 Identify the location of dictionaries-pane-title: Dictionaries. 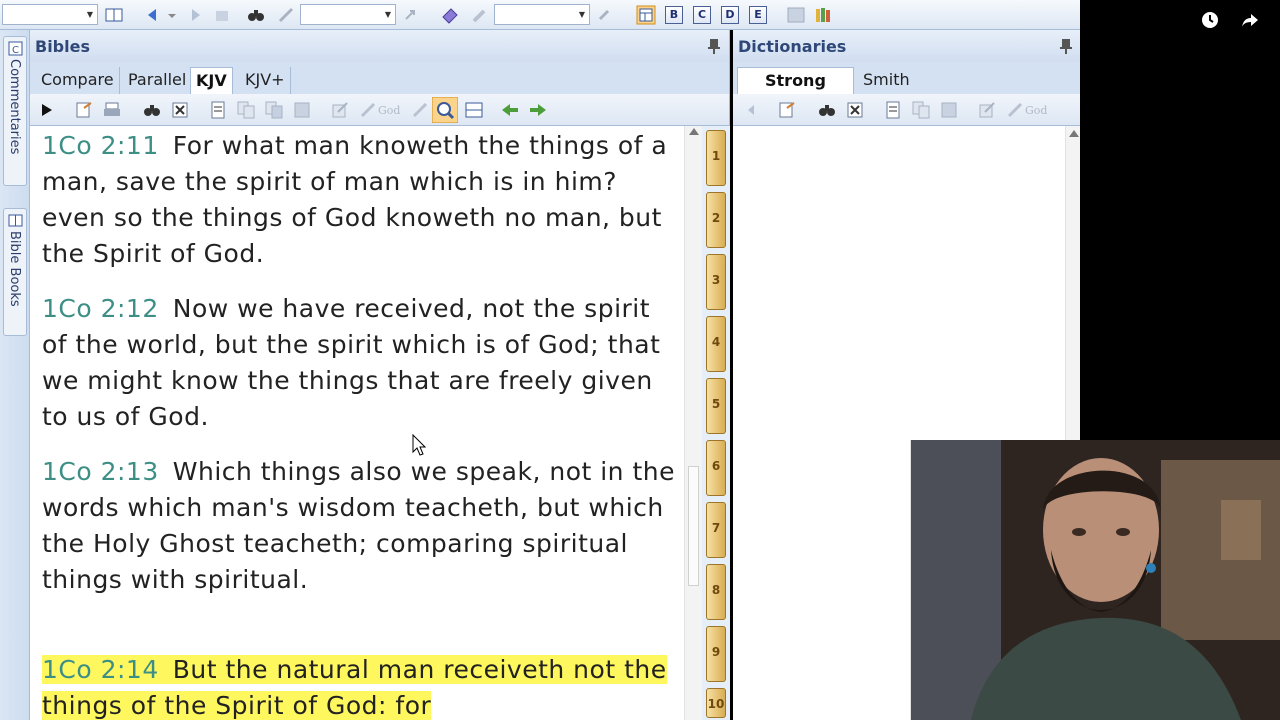
(792, 46).